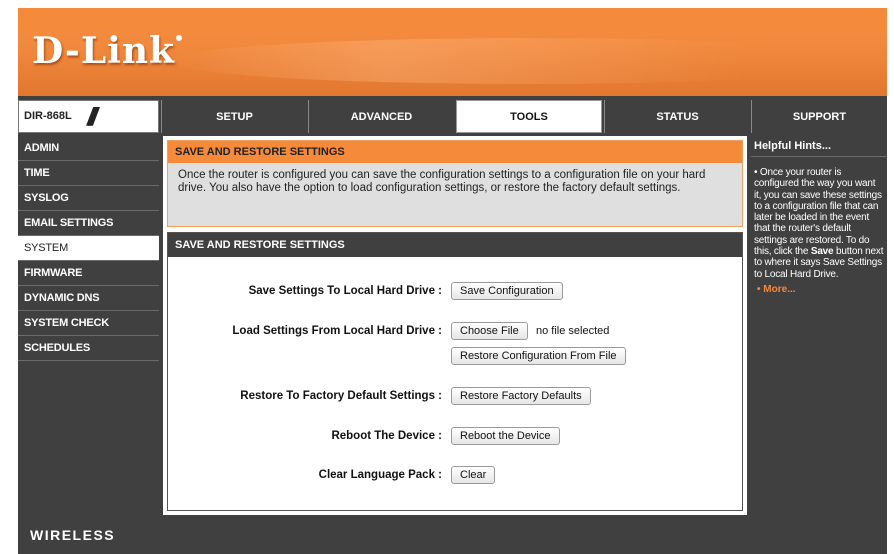  What do you see at coordinates (505, 436) in the screenshot?
I see `reboot-device-button: Reboot the Device` at bounding box center [505, 436].